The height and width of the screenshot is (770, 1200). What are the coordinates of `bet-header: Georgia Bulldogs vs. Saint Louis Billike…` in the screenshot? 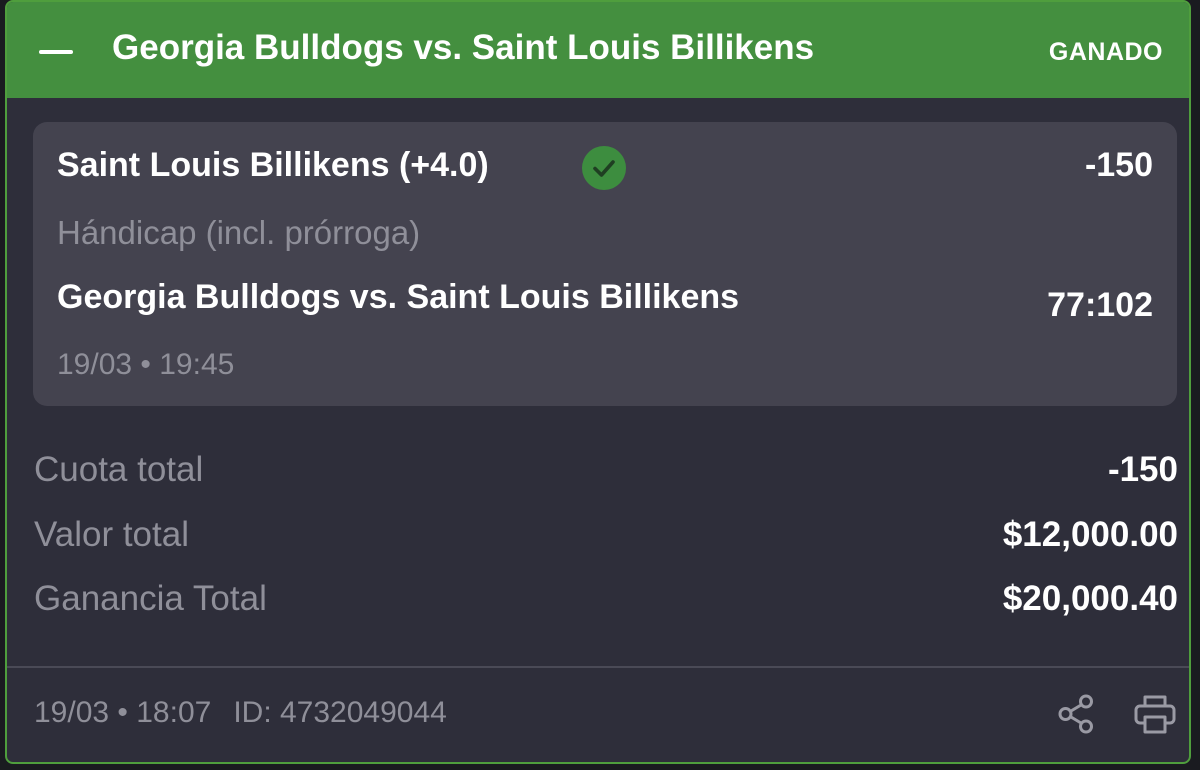 It's located at (598, 50).